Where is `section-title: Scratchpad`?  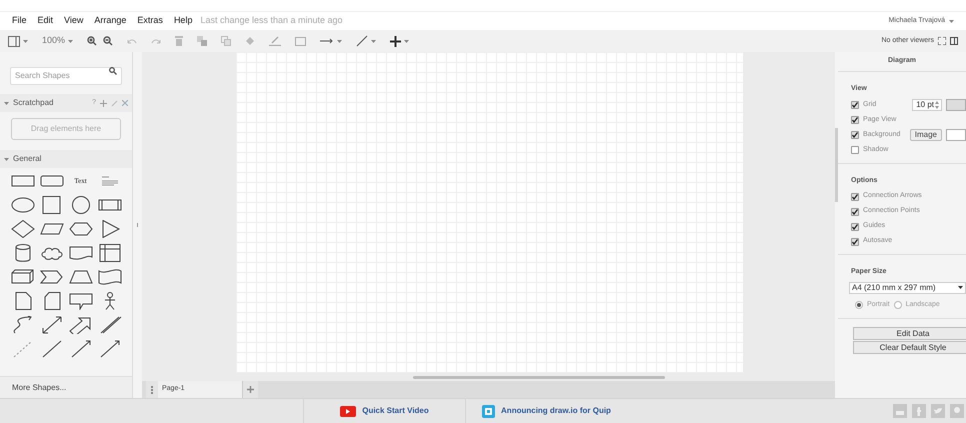
section-title: Scratchpad is located at coordinates (33, 103).